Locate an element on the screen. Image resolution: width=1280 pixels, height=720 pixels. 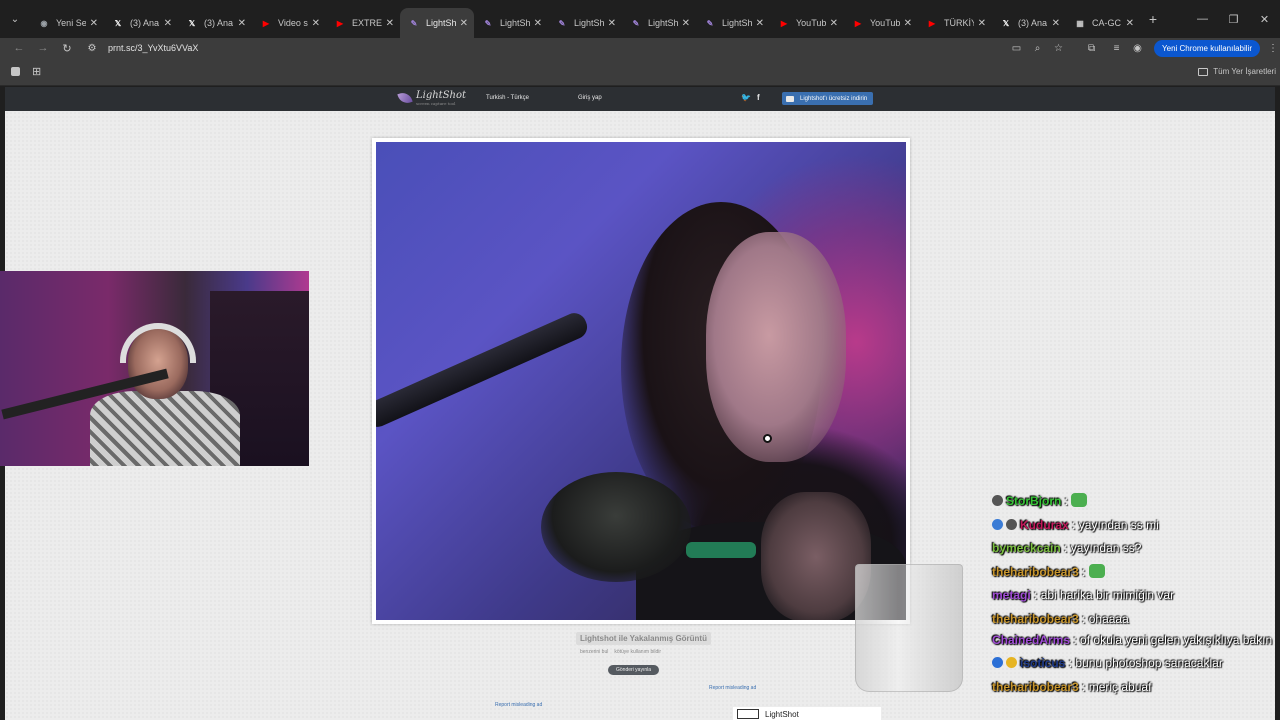
close-window-icon: ✕ is located at coordinates (1264, 19).